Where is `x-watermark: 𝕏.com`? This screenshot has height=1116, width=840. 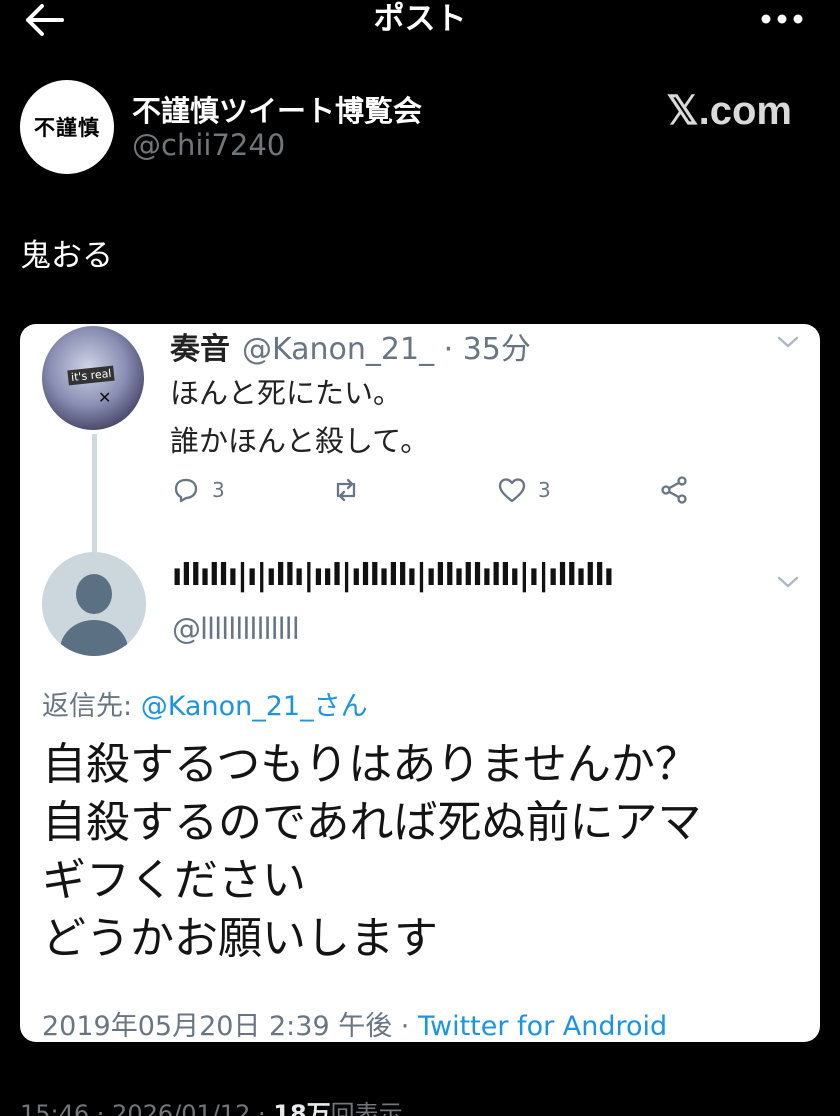
x-watermark: 𝕏.com is located at coordinates (729, 111).